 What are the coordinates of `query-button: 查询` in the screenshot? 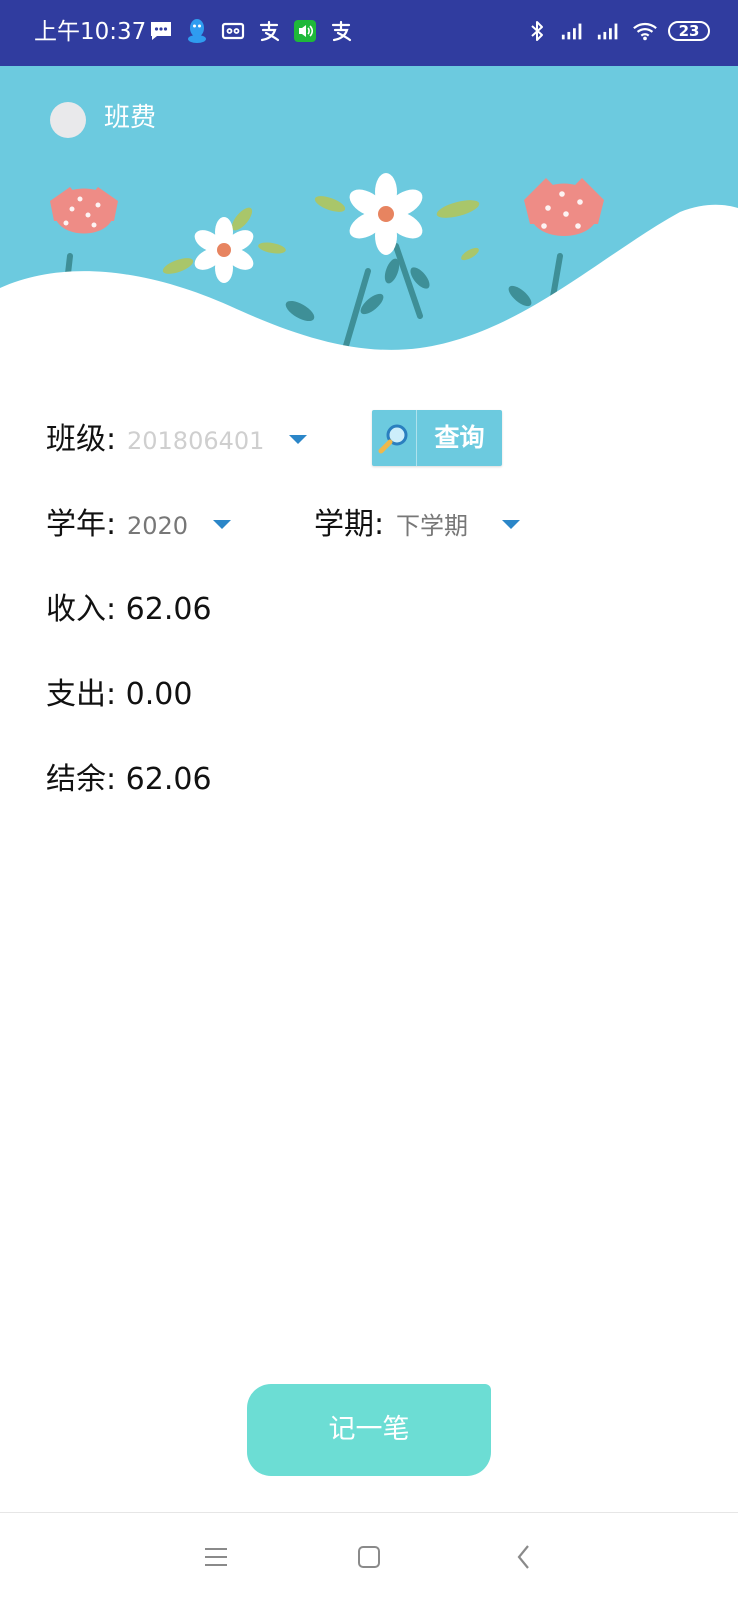 It's located at (437, 438).